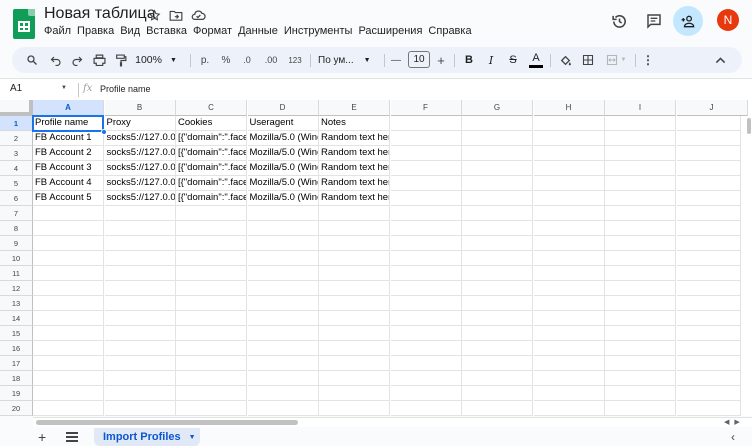 Image resolution: width=752 pixels, height=446 pixels. I want to click on grid-cell: [{"domain":".face, so click(211, 183).